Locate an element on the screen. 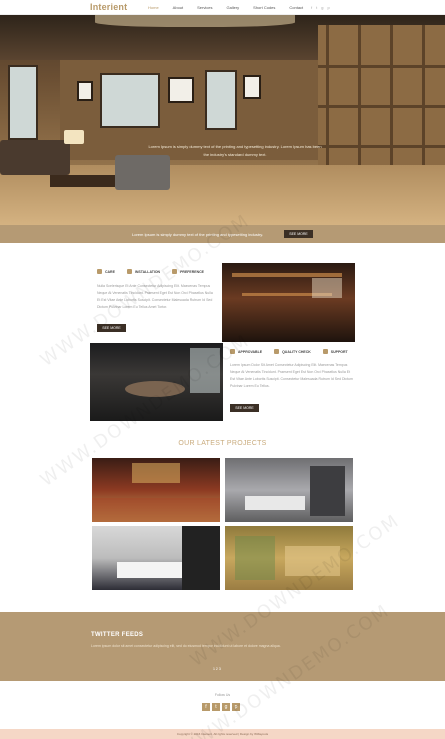 This screenshot has width=445, height=739. project-theater-photo is located at coordinates (156, 490).